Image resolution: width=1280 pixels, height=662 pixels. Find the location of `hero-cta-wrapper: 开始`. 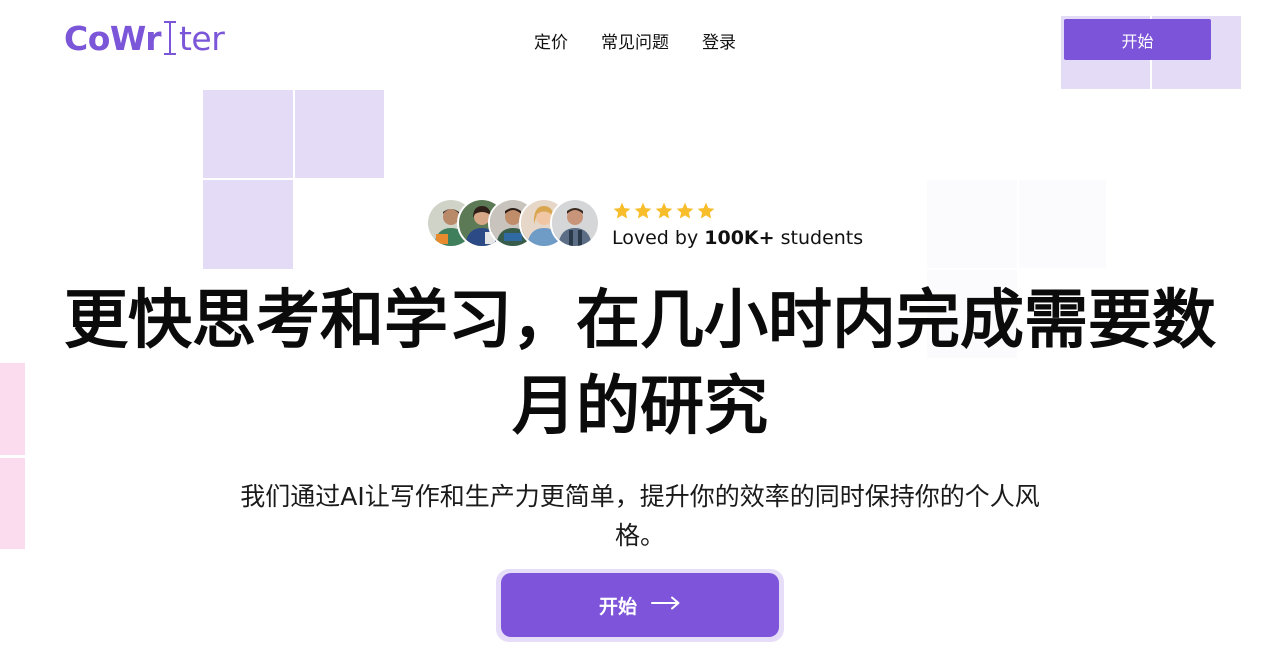

hero-cta-wrapper: 开始 is located at coordinates (640, 605).